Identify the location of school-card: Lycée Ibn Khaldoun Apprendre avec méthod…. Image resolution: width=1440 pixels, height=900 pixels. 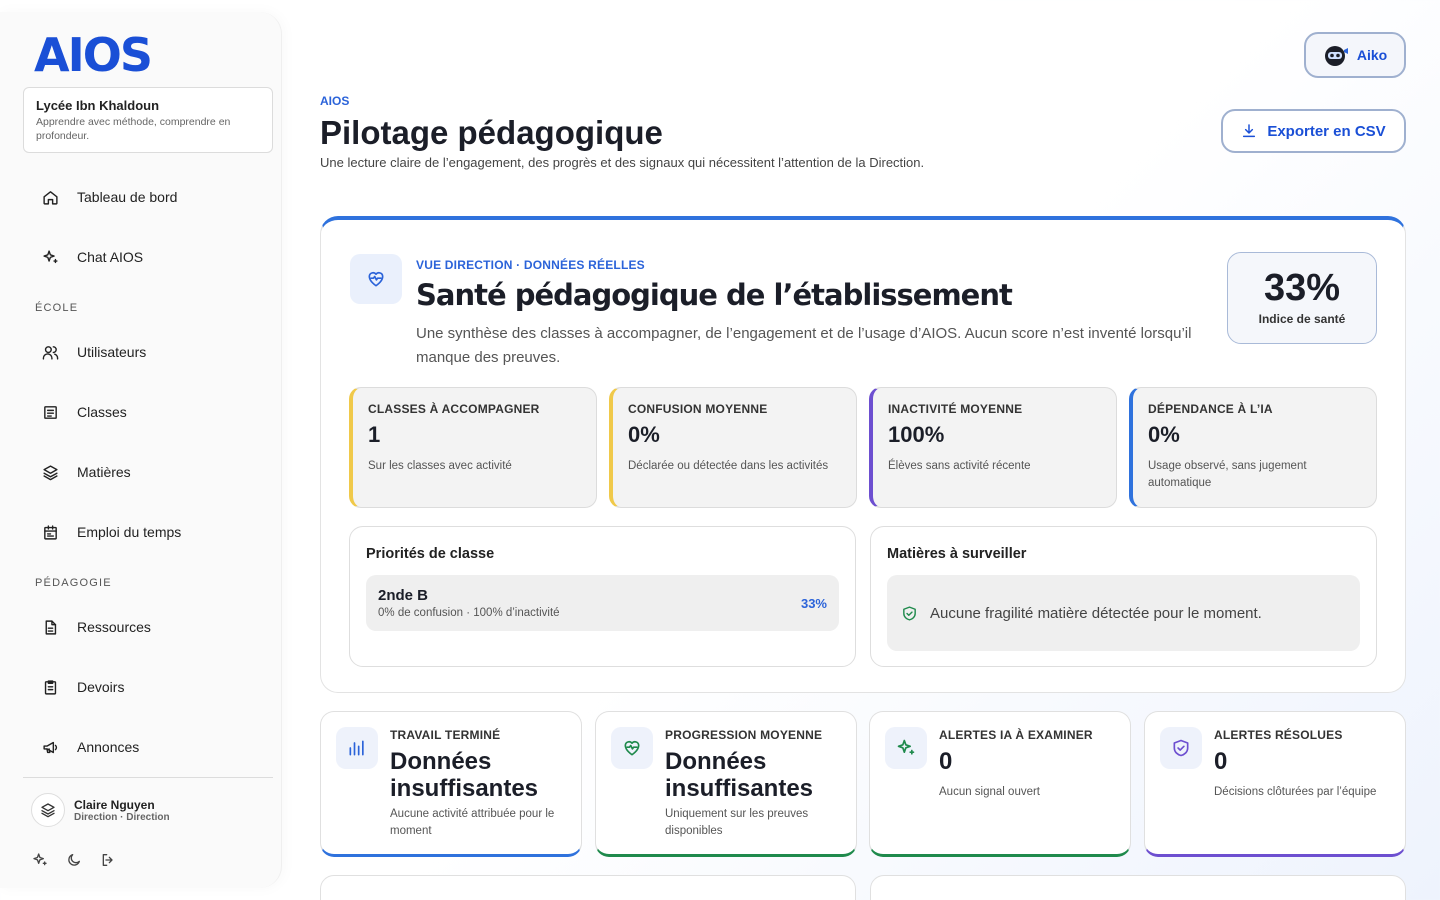
(148, 120).